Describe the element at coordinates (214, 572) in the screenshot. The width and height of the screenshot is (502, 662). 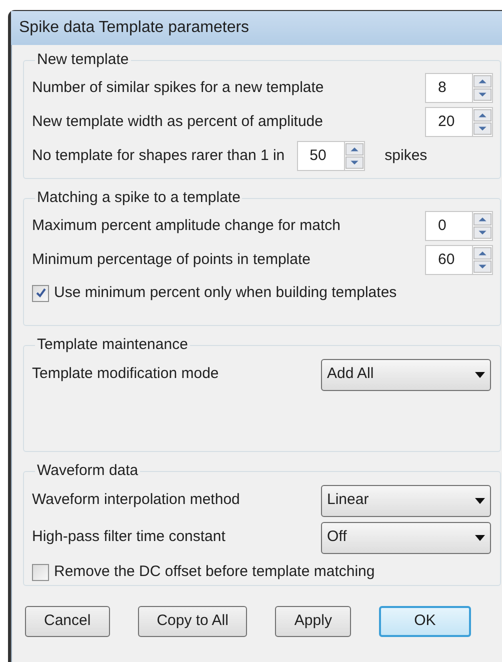
I see `checkbox-label: Remove the DC offset before template matching` at that location.